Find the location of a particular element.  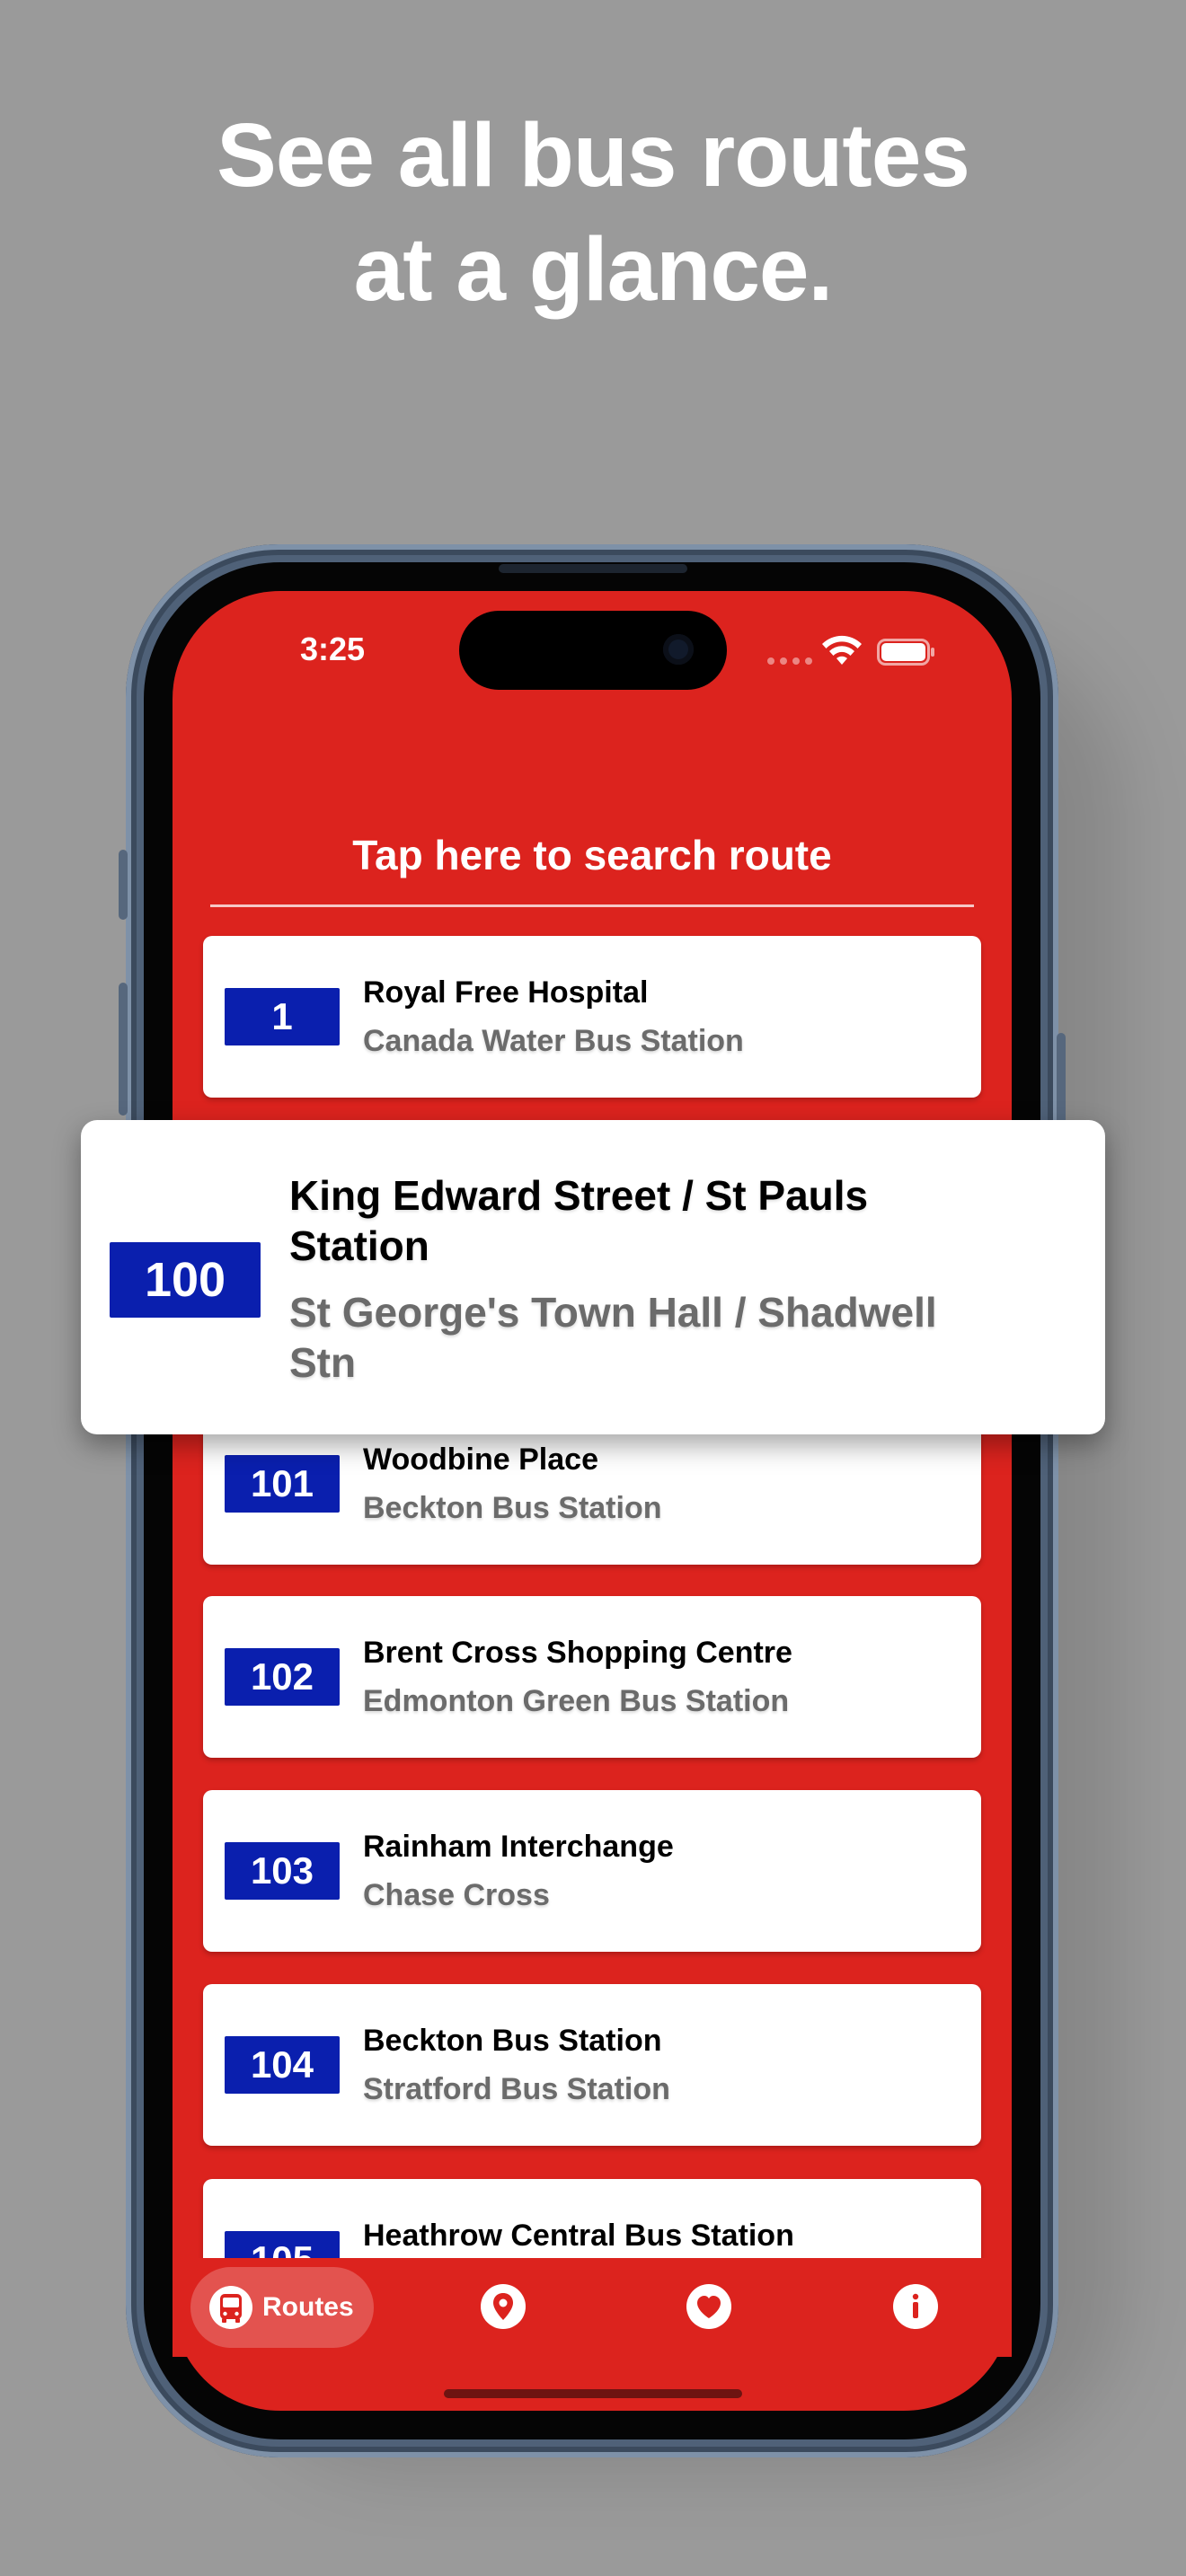

route-number-badge: 103 is located at coordinates (282, 1871).